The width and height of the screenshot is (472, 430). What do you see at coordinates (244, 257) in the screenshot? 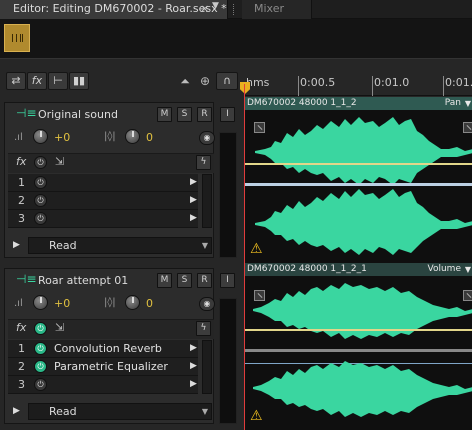
I see `playhead` at bounding box center [244, 257].